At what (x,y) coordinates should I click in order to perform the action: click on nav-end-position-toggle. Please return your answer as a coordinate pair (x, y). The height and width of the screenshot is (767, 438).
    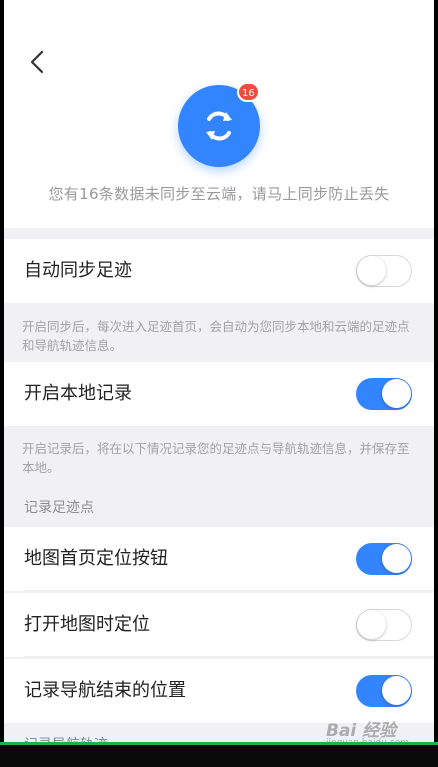
    Looking at the image, I should click on (384, 691).